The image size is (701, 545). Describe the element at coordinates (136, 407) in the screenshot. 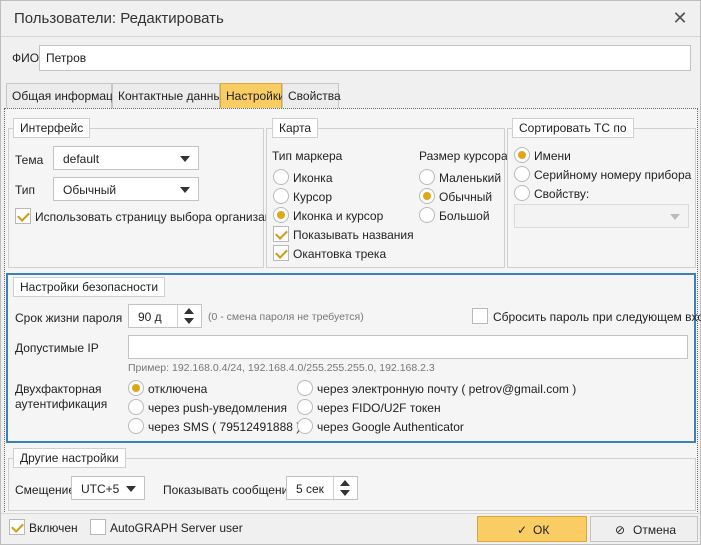

I see `twofa-radio-push` at that location.